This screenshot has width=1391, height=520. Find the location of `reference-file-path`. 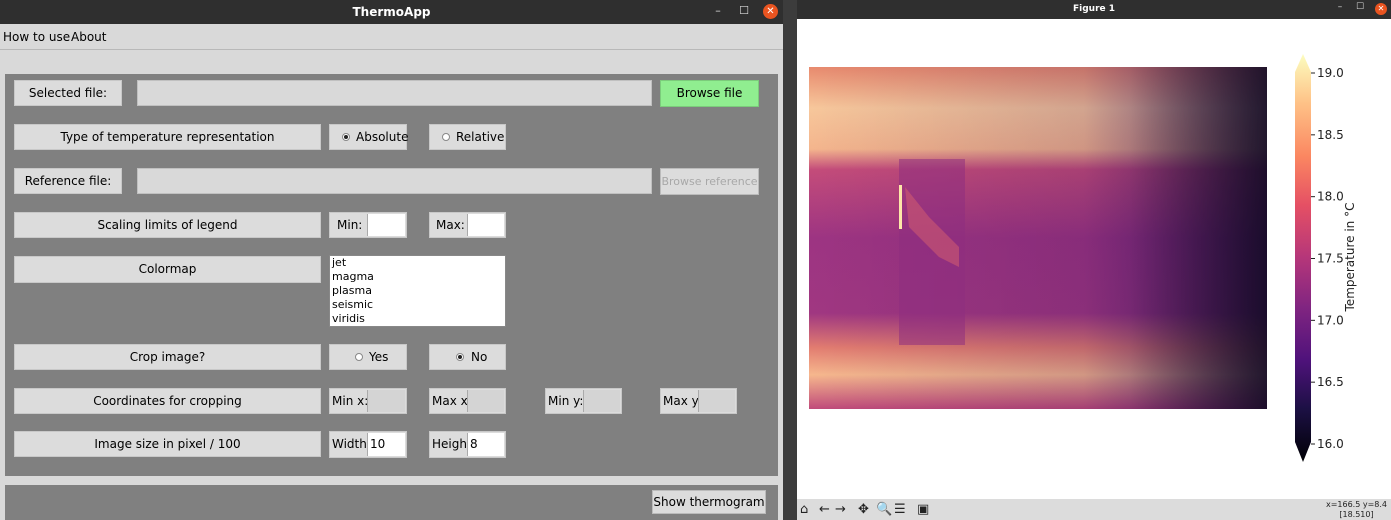

reference-file-path is located at coordinates (394, 181).